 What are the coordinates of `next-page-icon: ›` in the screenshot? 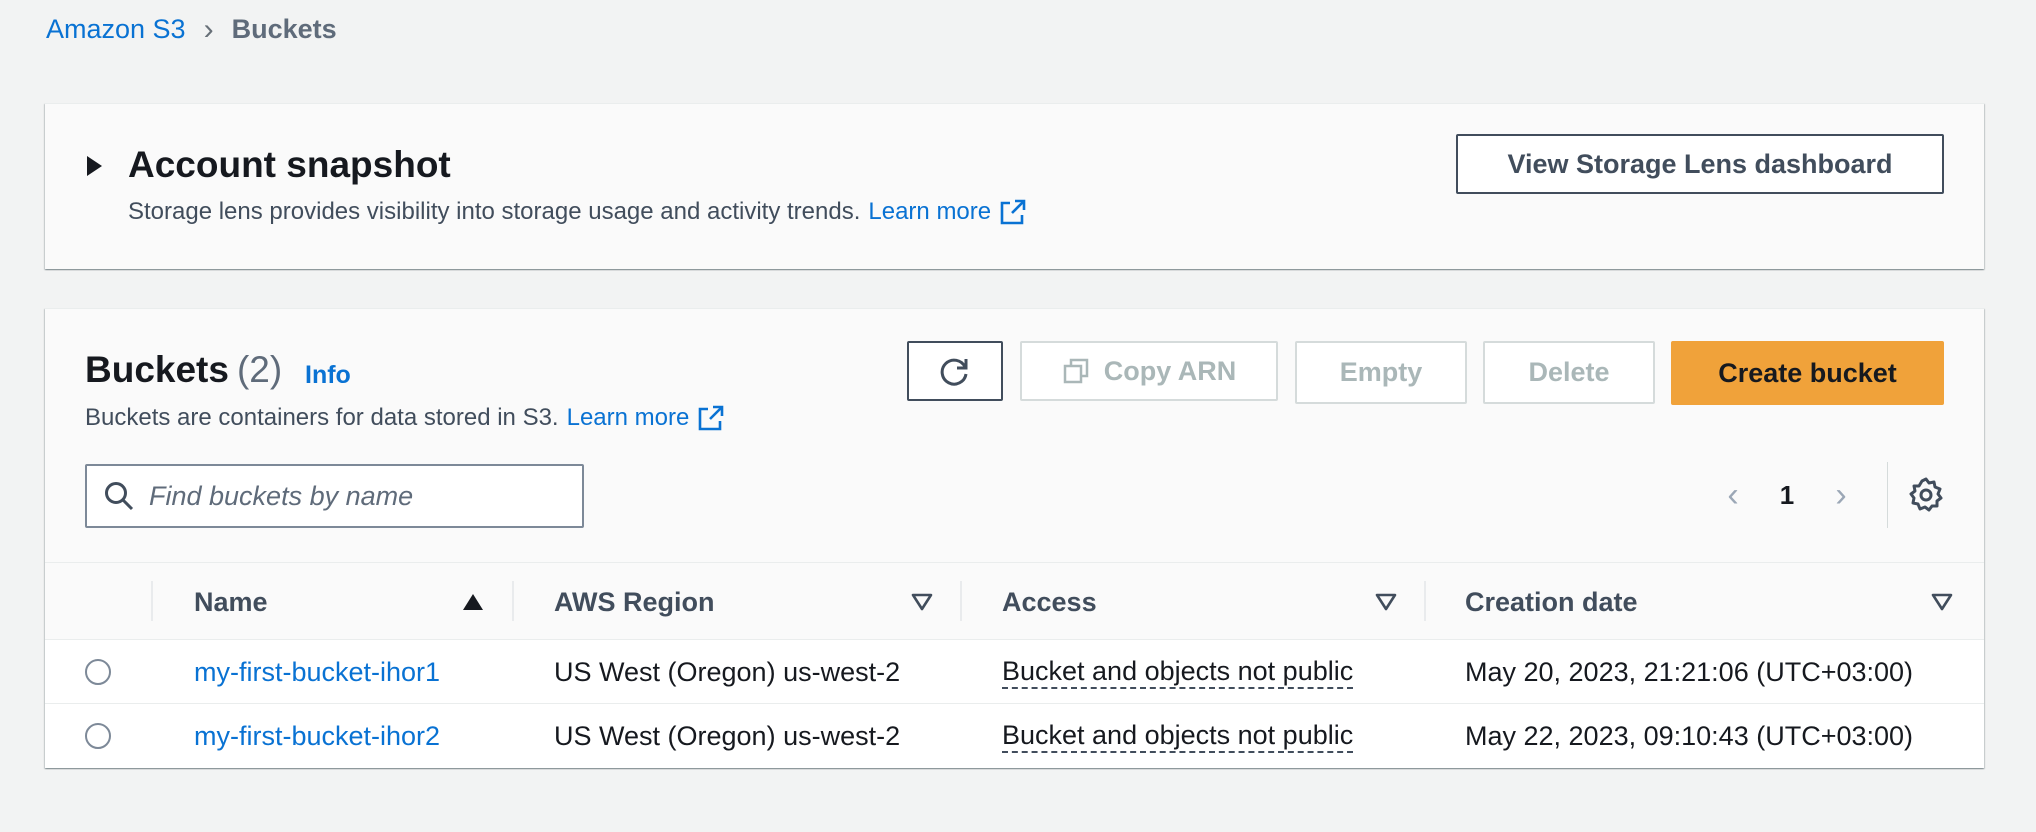 It's located at (1841, 495).